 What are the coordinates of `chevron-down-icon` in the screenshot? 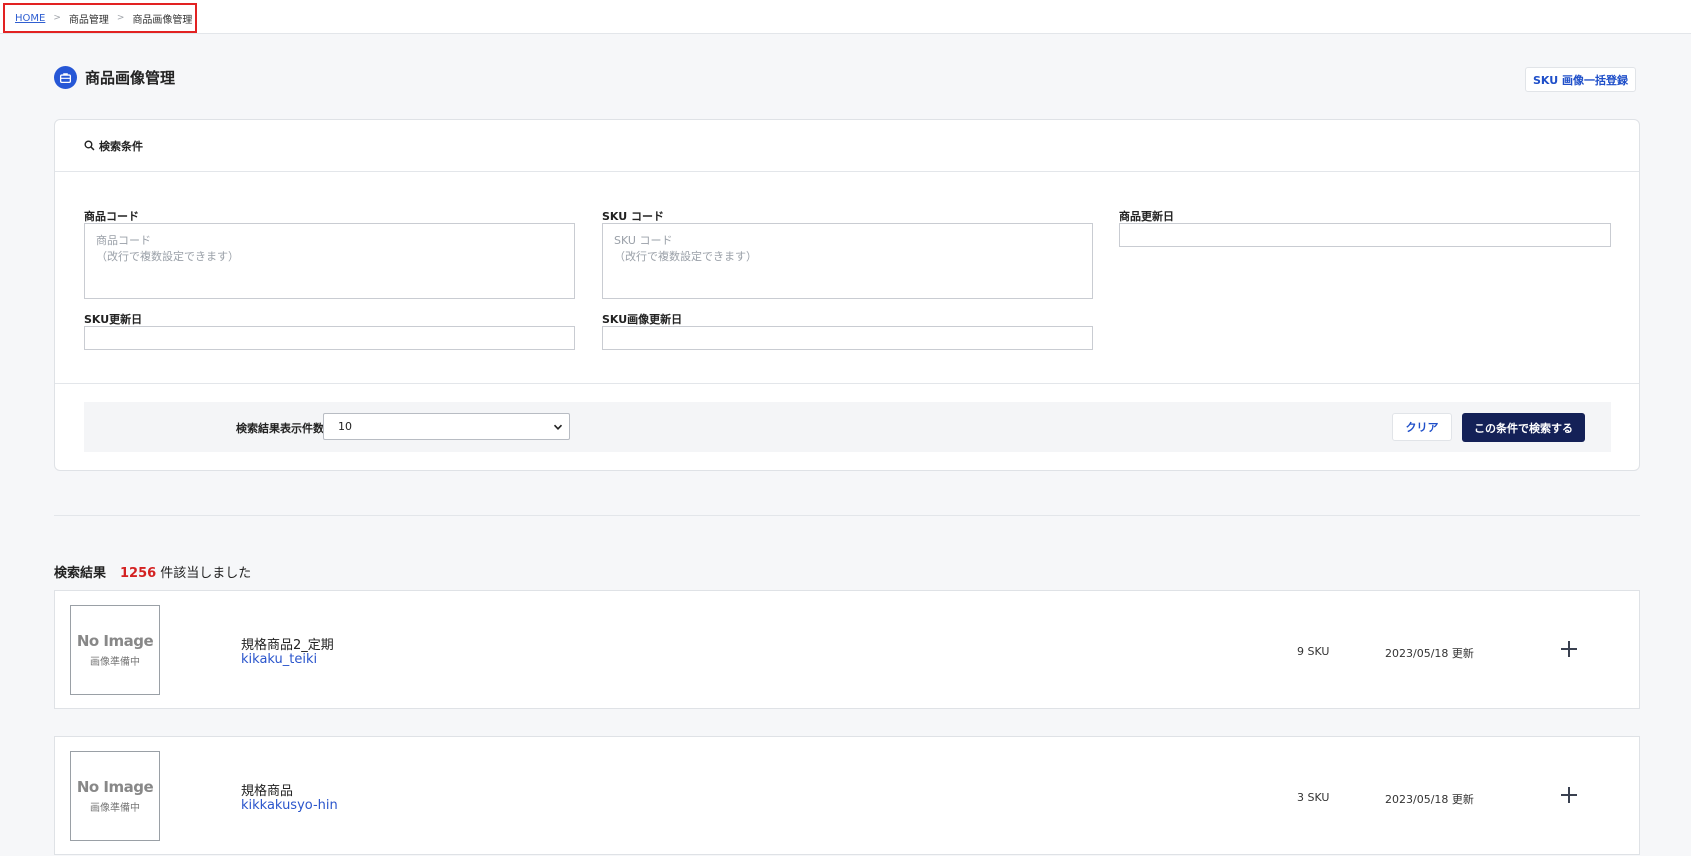 It's located at (558, 427).